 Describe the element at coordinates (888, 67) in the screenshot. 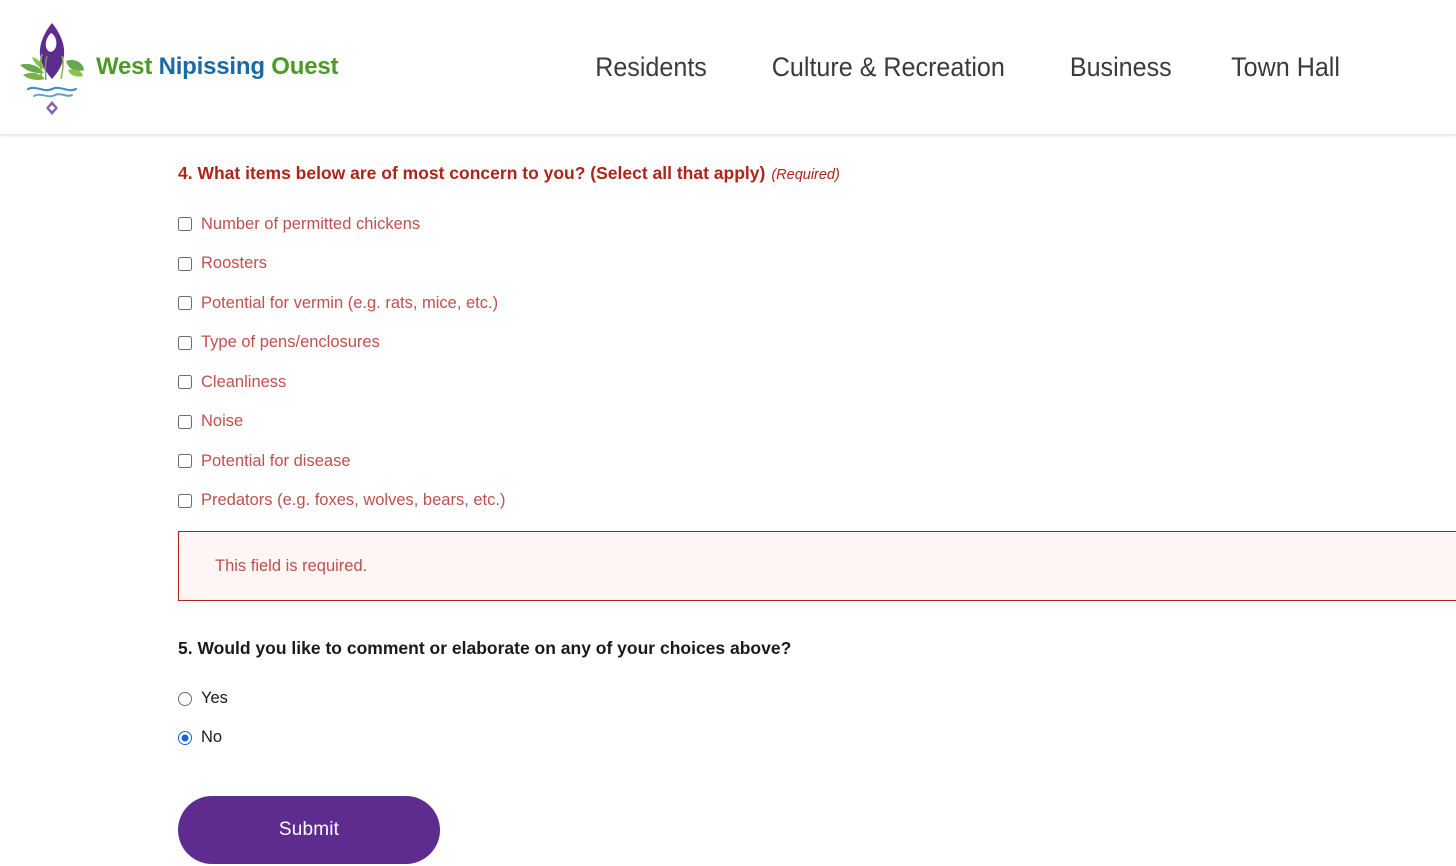

I see `nav-item-culture-recreation: Culture & Recreation` at that location.